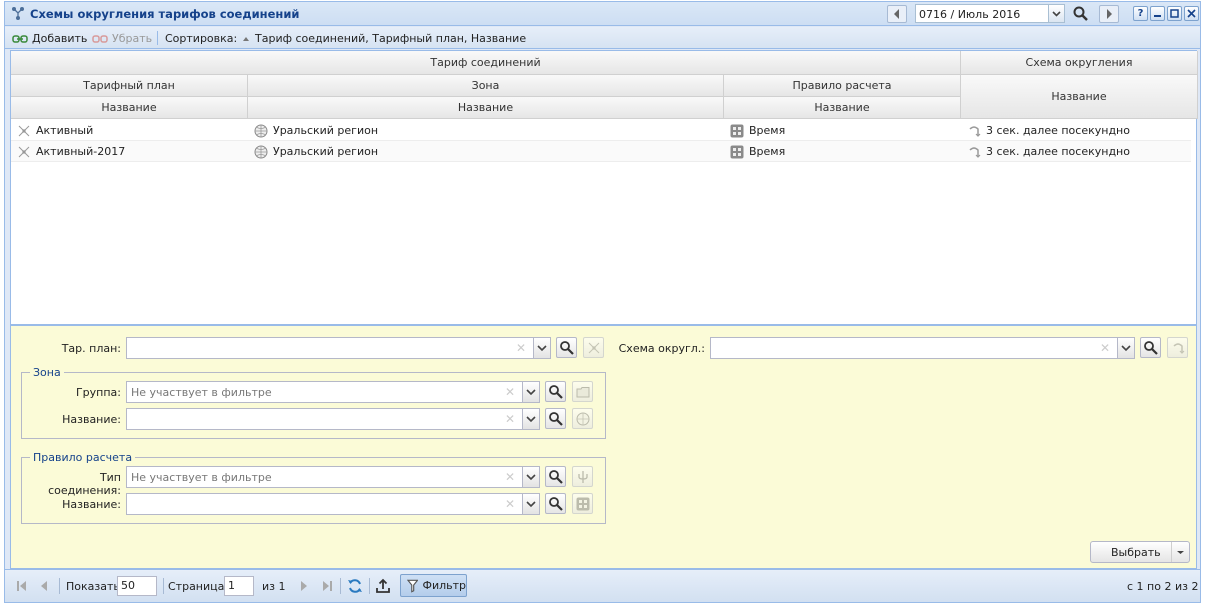  I want to click on cell-scheme: 3 сек. далее посекундно, so click(1045, 151).